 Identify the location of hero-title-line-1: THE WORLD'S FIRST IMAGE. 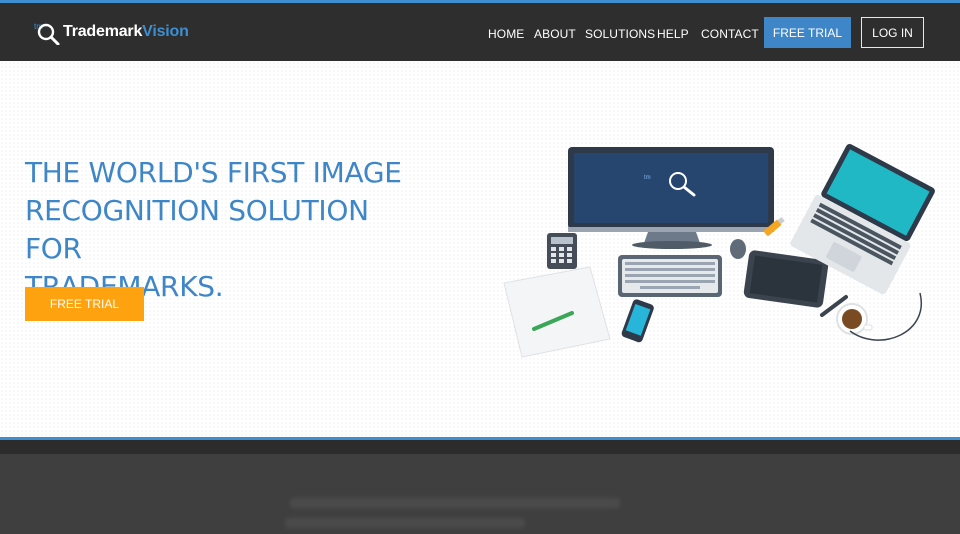
(213, 172).